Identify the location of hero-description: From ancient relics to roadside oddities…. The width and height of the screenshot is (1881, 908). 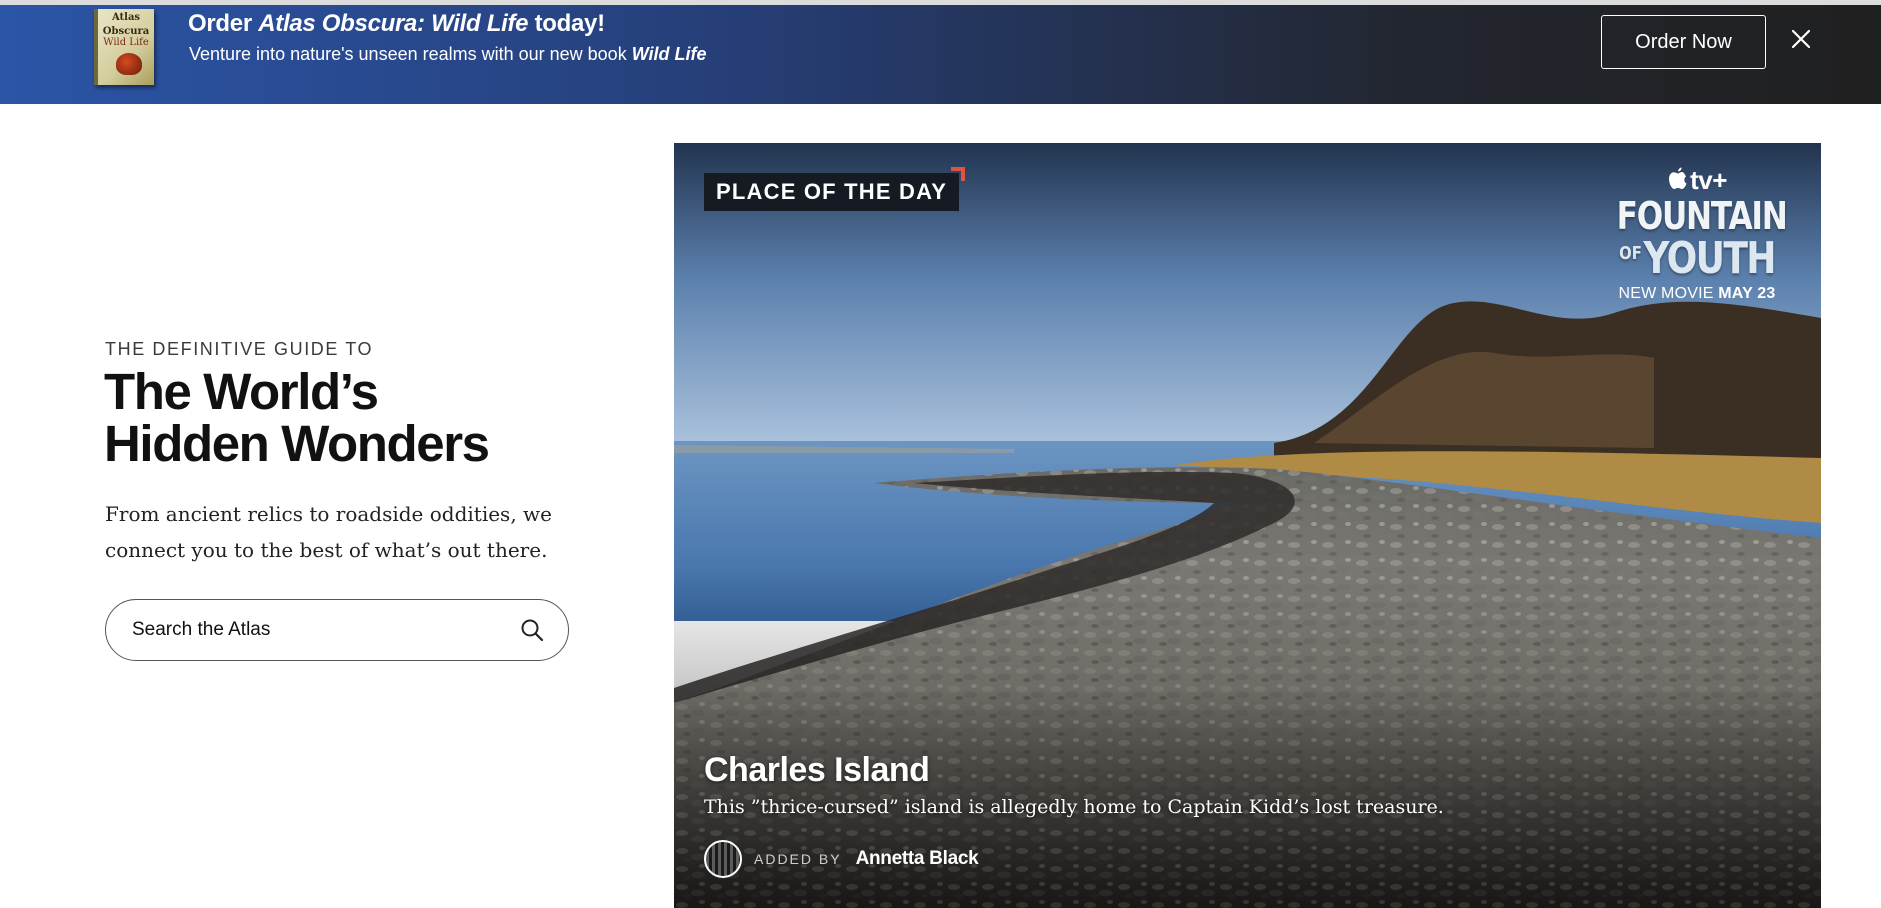
(340, 532).